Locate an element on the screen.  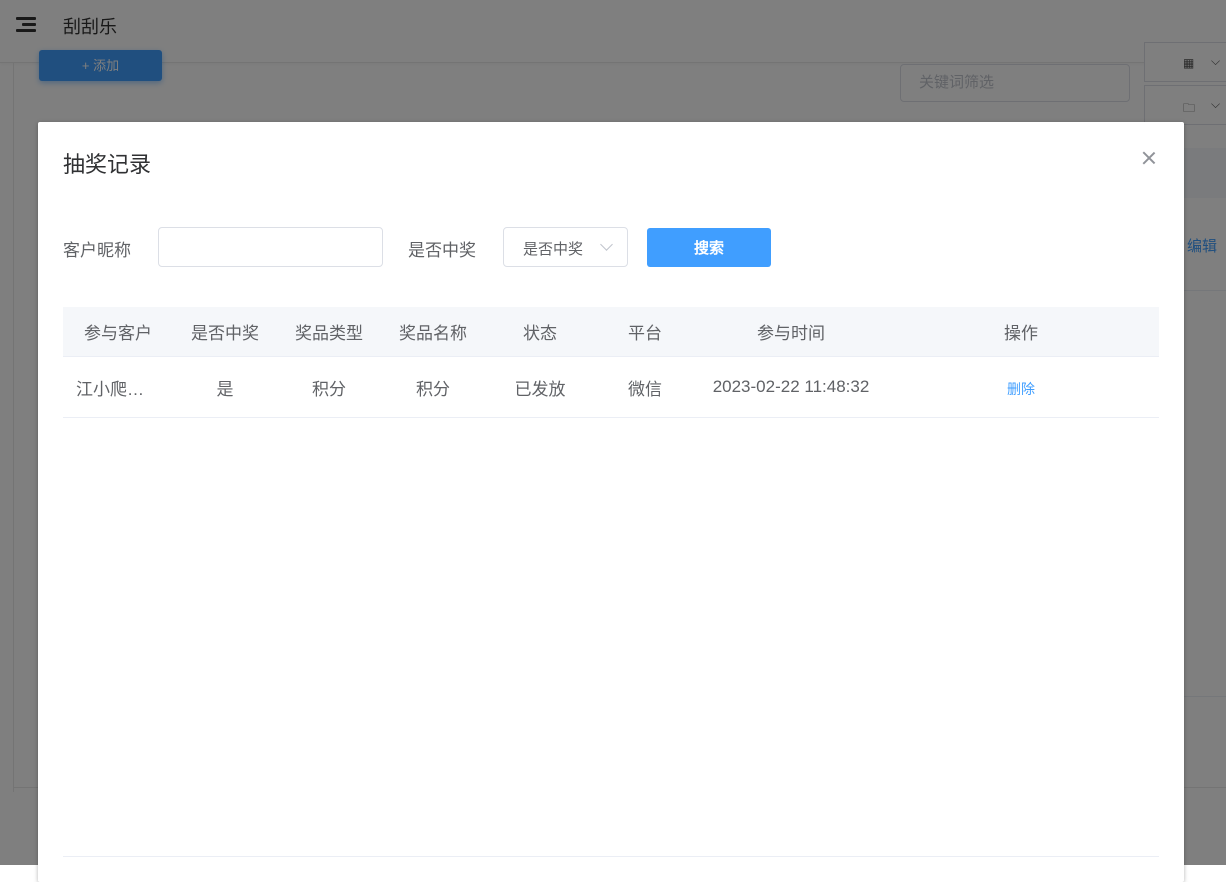
nickname-label: 客户昵称 is located at coordinates (97, 250).